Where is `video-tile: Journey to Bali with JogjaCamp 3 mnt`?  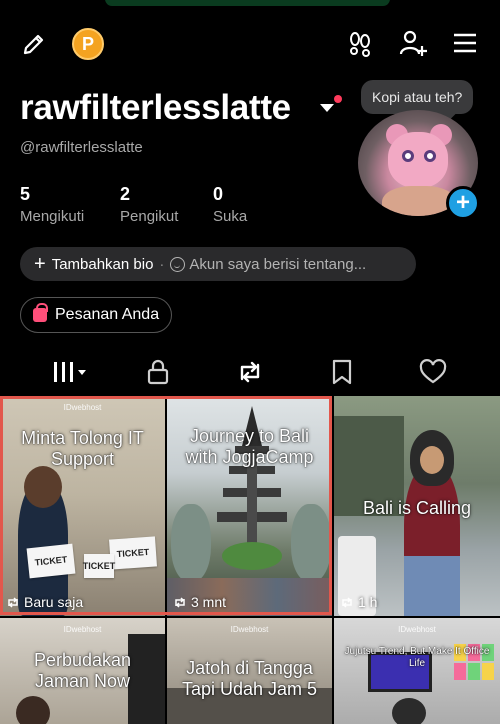 video-tile: Journey to Bali with JogjaCamp 3 mnt is located at coordinates (249, 506).